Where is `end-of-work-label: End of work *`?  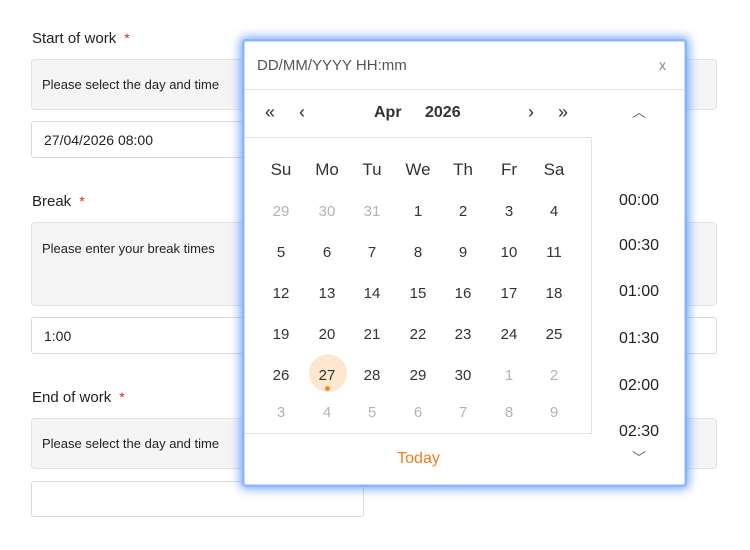 end-of-work-label: End of work * is located at coordinates (78, 397).